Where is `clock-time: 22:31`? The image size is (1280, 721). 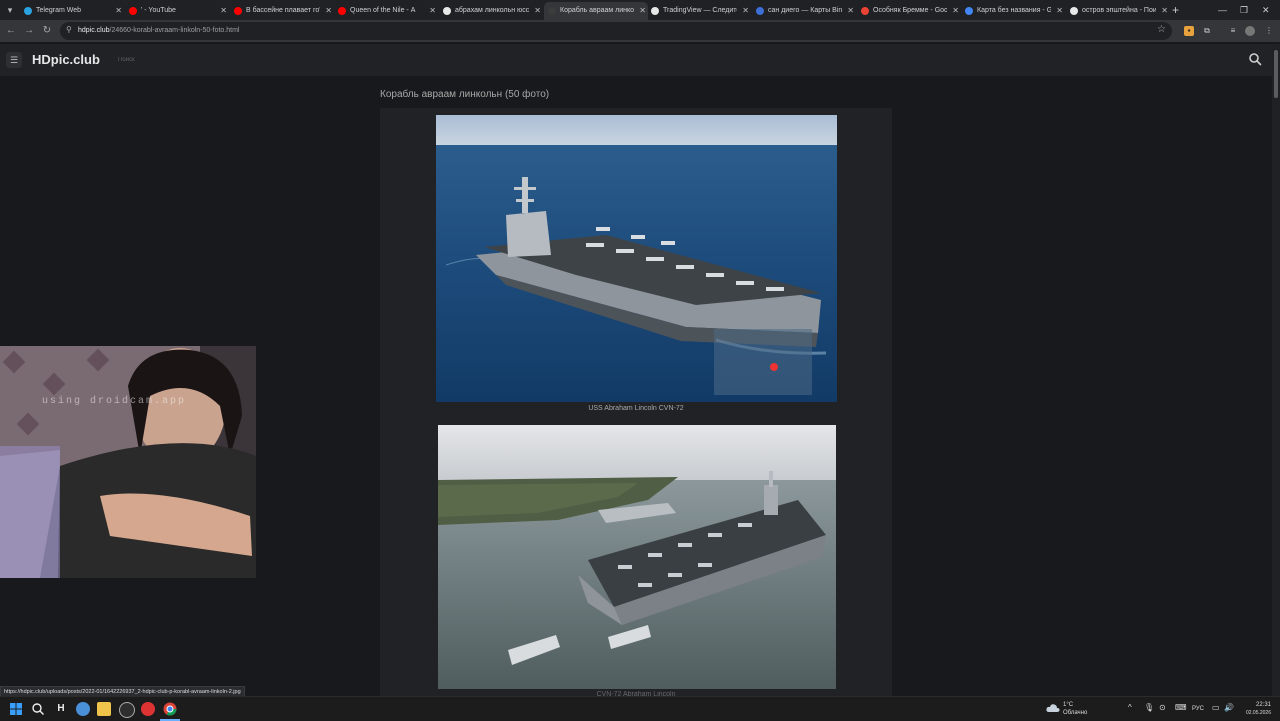
clock-time: 22:31 is located at coordinates (1263, 705).